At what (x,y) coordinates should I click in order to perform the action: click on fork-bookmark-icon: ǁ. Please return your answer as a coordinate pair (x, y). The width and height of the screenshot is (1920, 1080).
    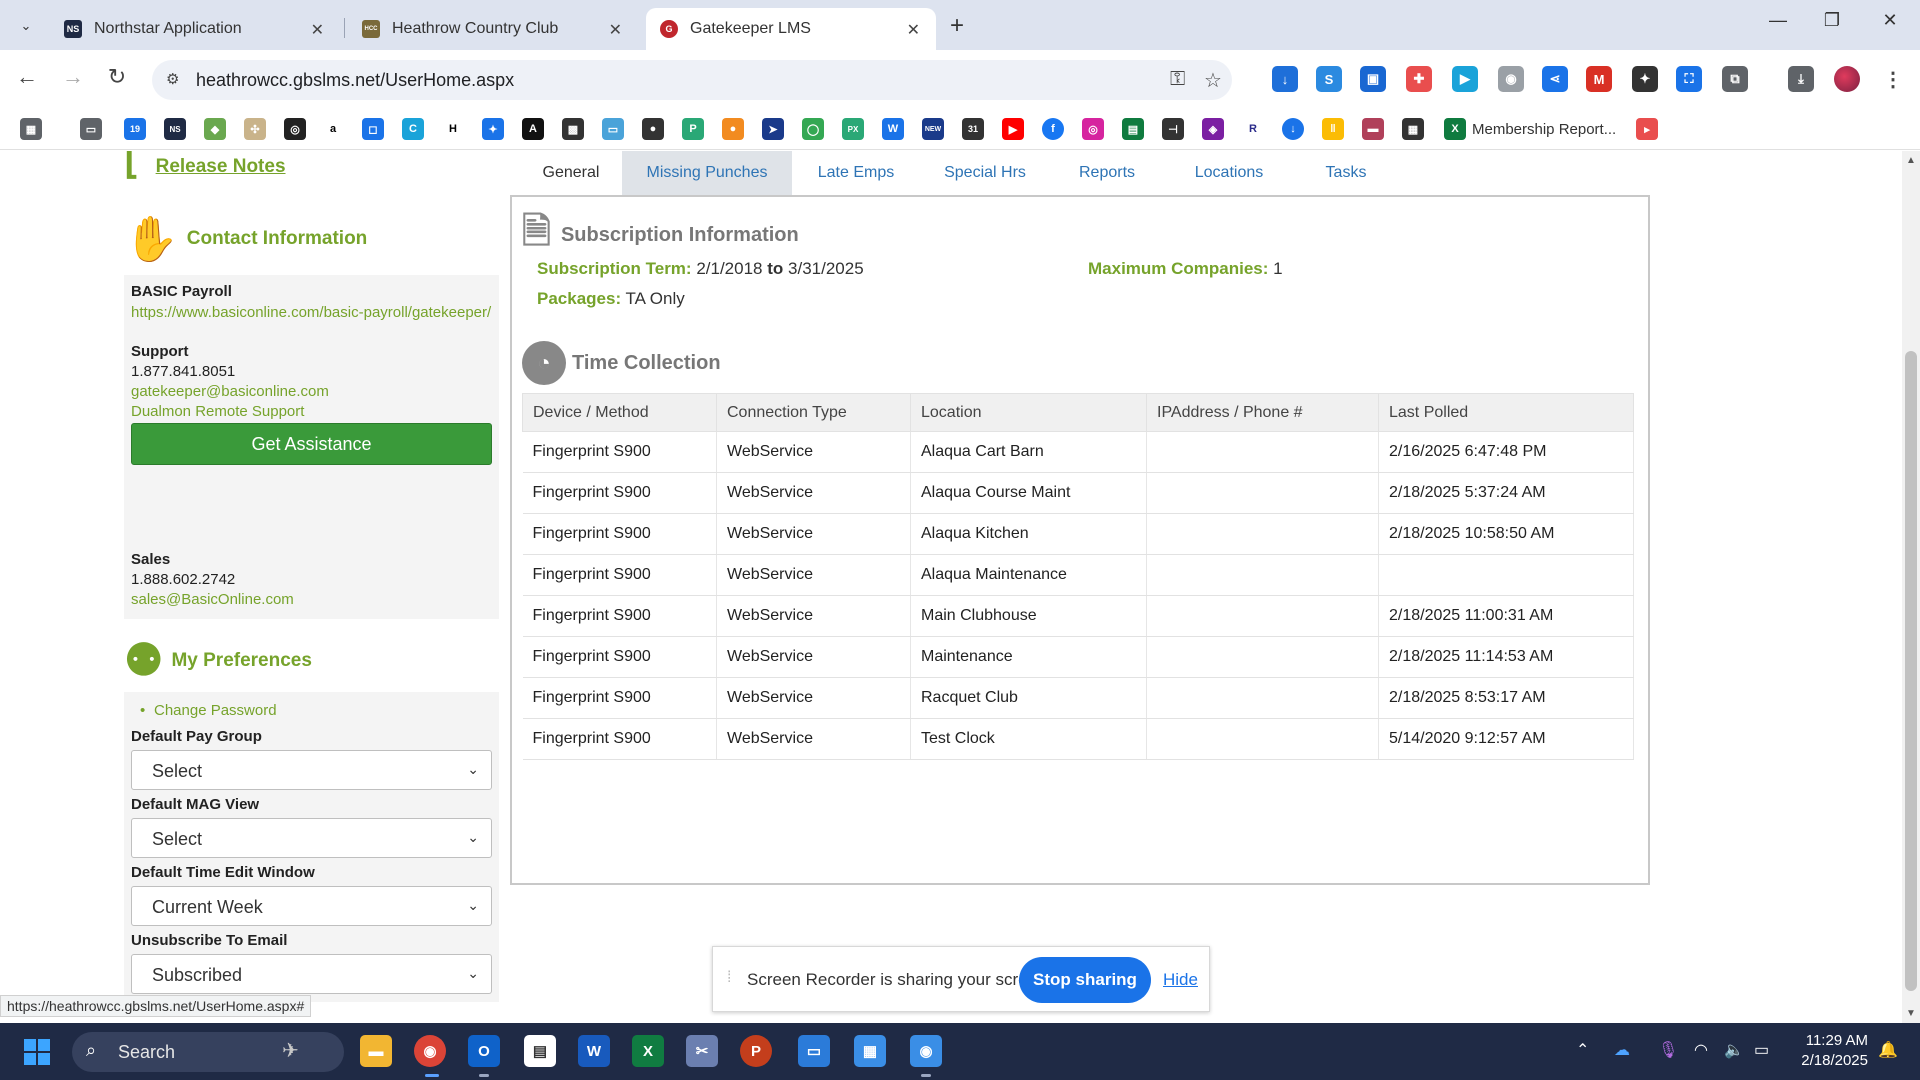
    Looking at the image, I should click on (1333, 129).